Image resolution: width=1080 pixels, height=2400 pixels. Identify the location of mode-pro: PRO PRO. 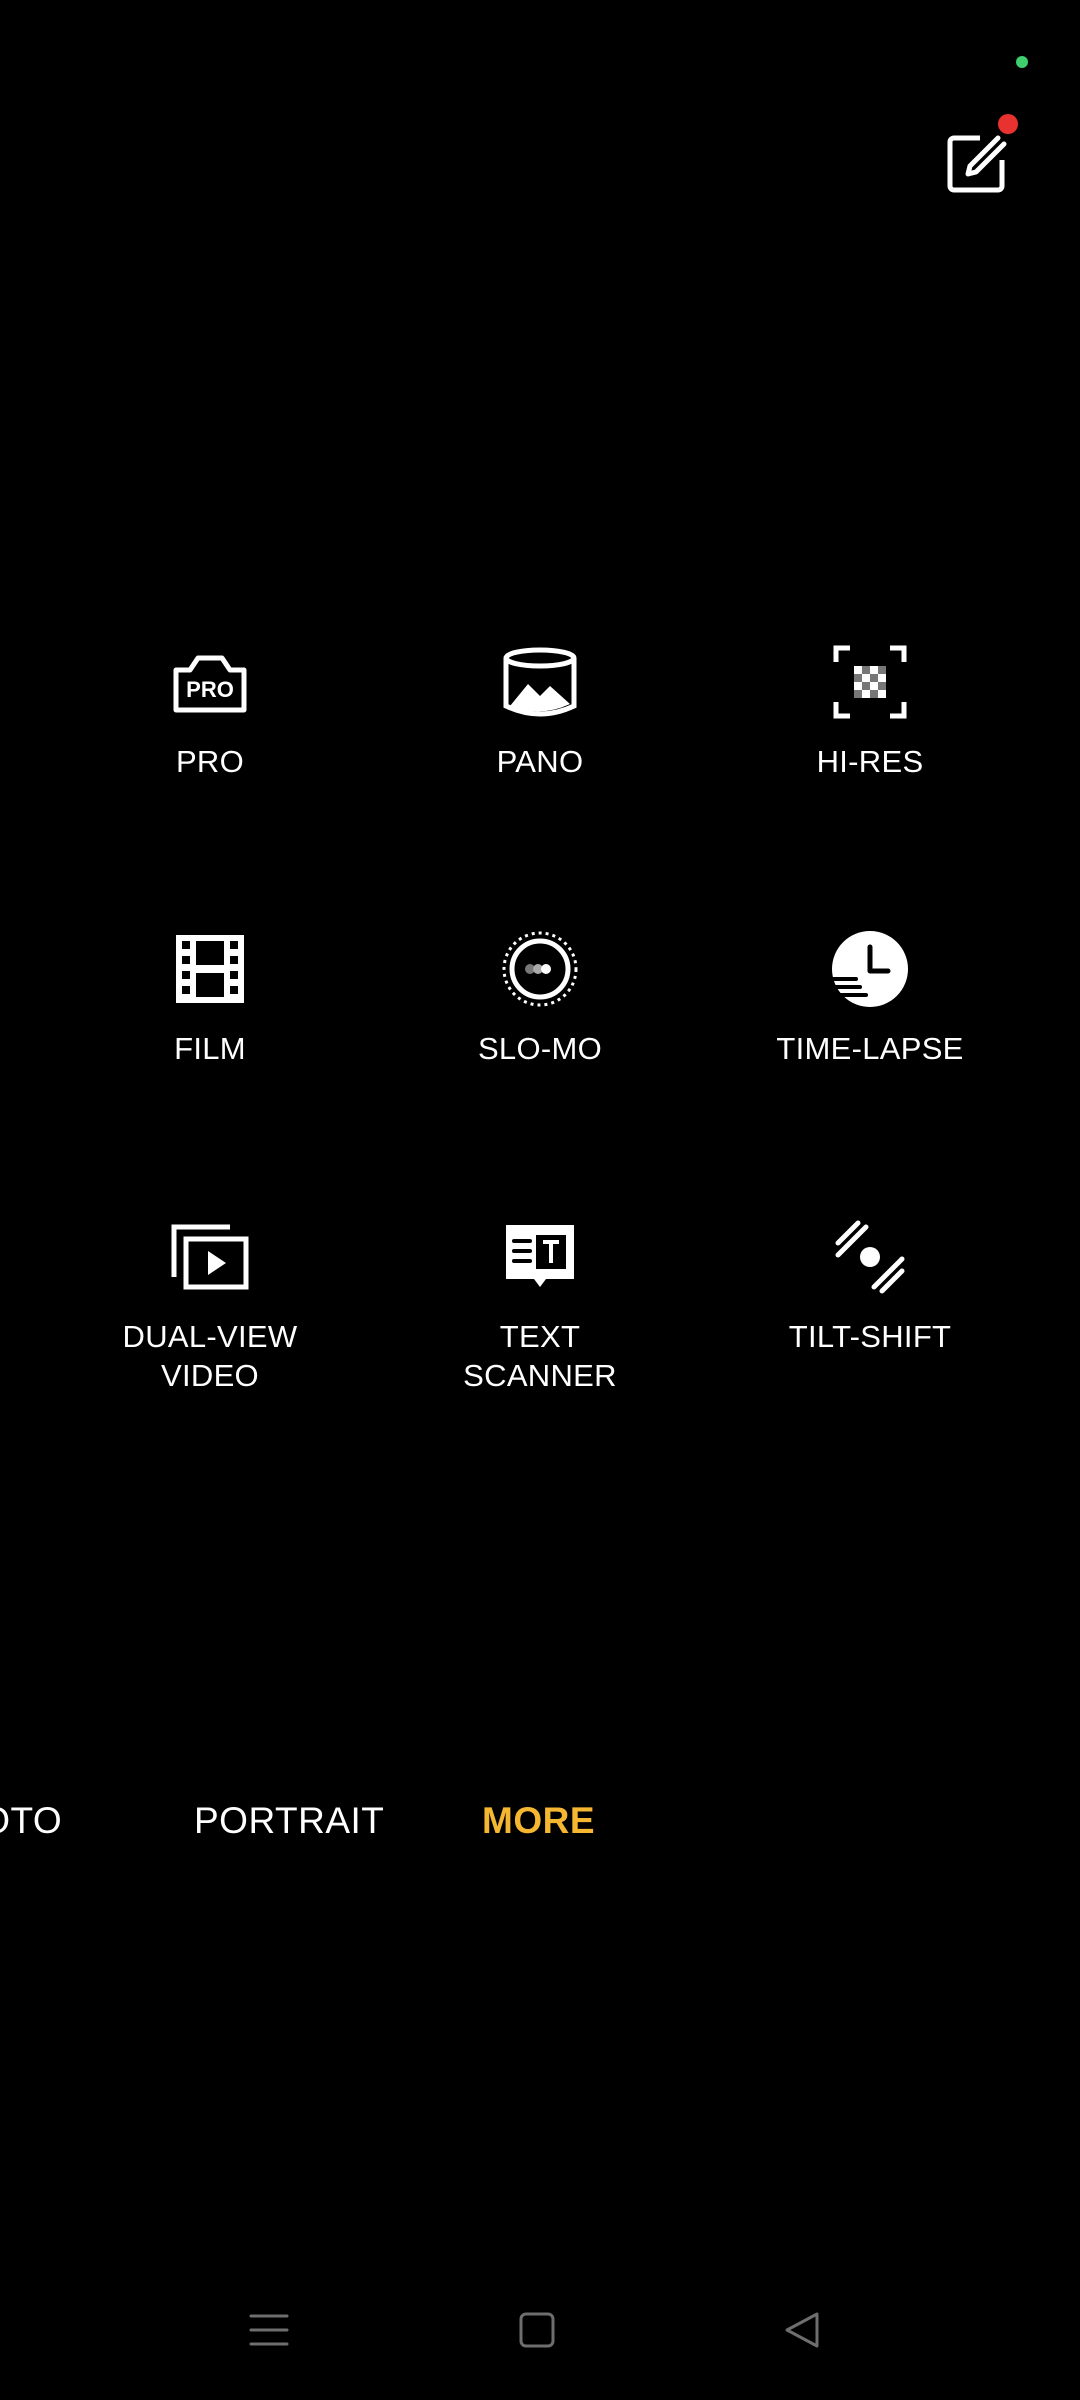
(210, 710).